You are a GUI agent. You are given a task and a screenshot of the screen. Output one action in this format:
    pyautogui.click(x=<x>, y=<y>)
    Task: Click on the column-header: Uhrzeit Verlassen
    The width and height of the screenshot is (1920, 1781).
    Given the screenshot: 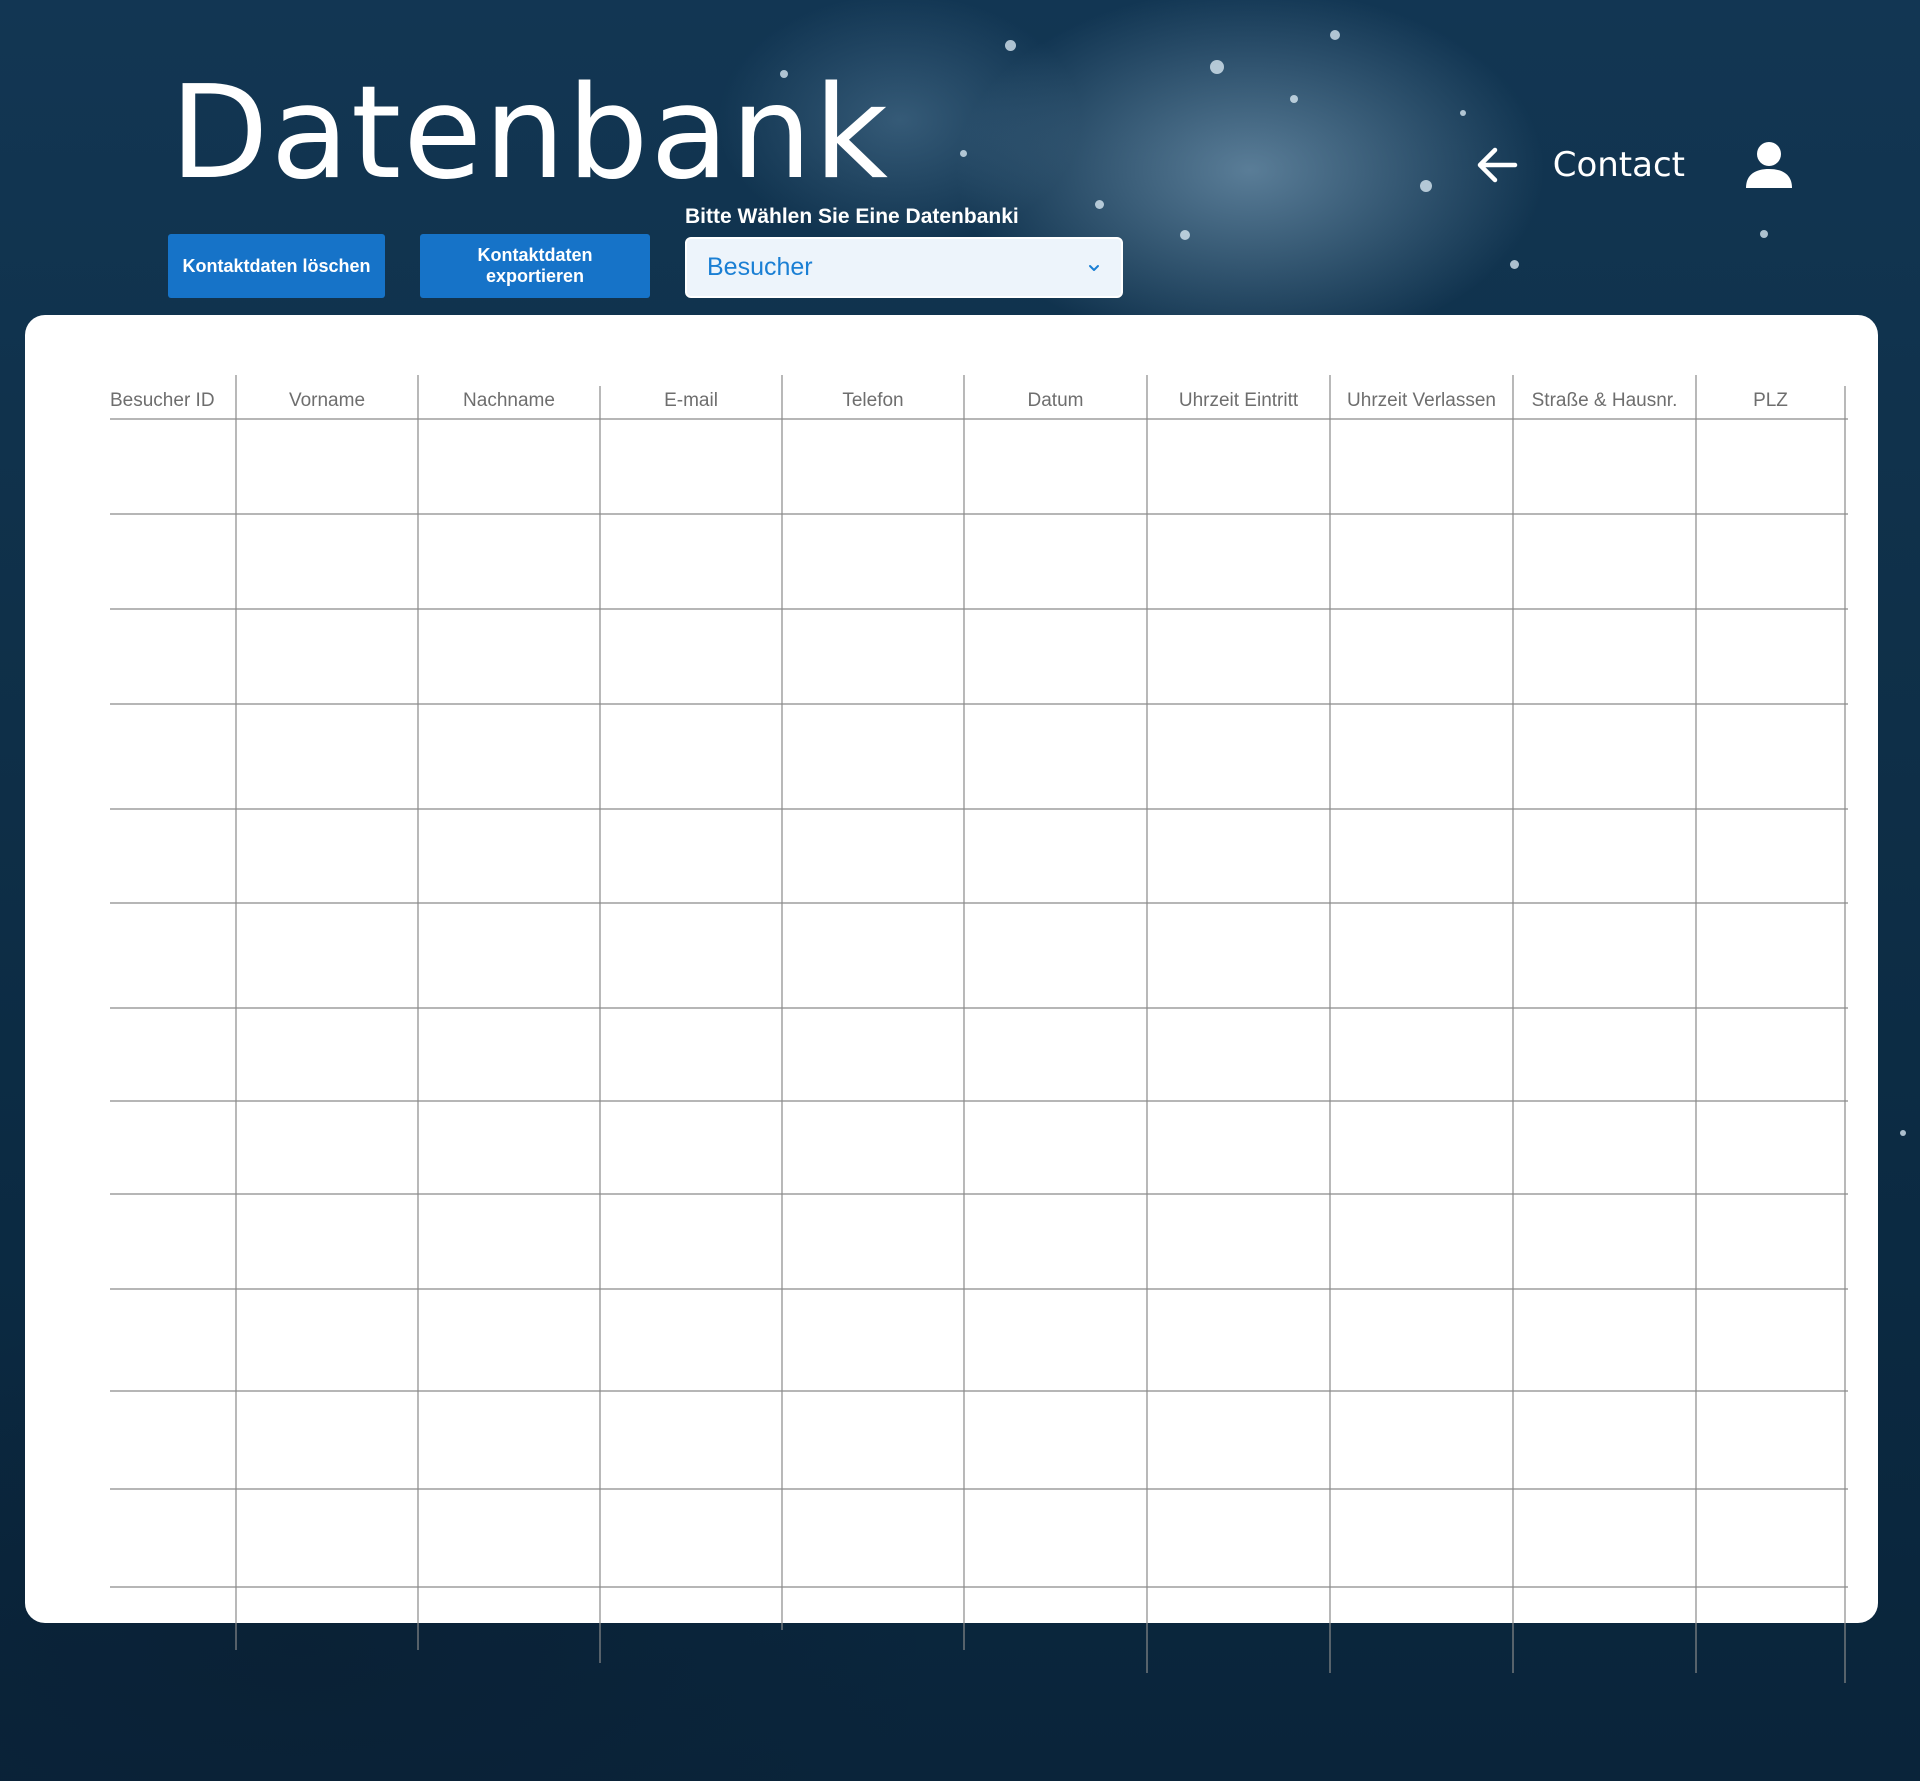 What is the action you would take?
    pyautogui.click(x=1421, y=401)
    